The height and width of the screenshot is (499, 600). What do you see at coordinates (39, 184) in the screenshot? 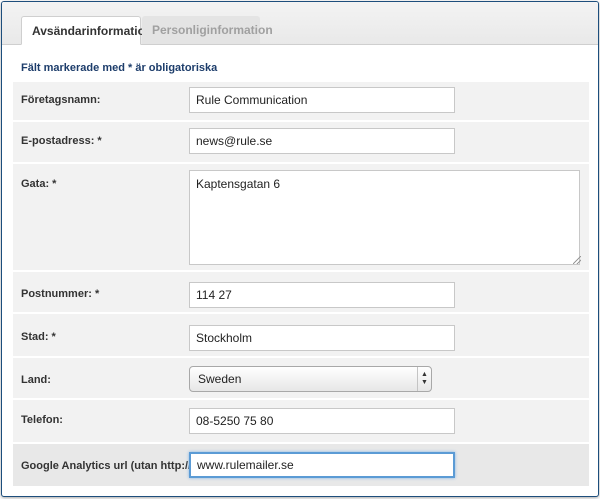
I see `street-label: Gata: *` at bounding box center [39, 184].